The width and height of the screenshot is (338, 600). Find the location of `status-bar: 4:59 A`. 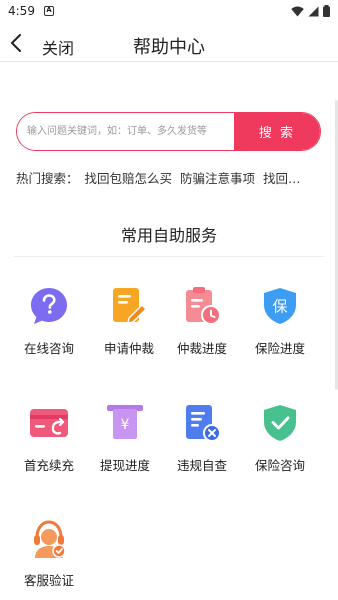

status-bar: 4:59 A is located at coordinates (169, 12).